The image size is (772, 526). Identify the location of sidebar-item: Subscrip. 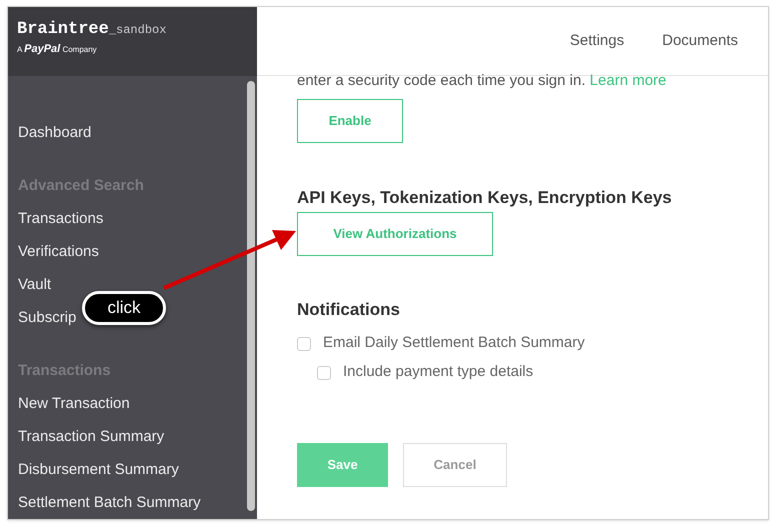
(47, 317).